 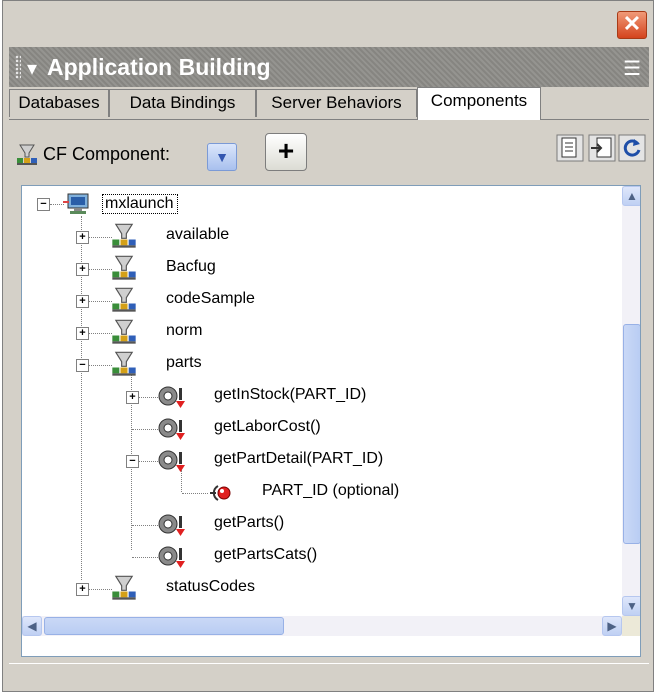 What do you see at coordinates (631, 196) in the screenshot?
I see `scroll-up-button: ▲` at bounding box center [631, 196].